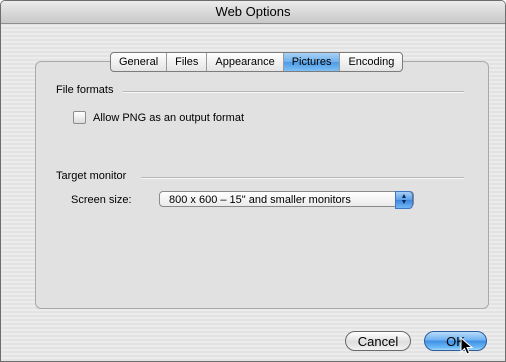  Describe the element at coordinates (87, 90) in the screenshot. I see `file-formats-heading: File formats` at that location.